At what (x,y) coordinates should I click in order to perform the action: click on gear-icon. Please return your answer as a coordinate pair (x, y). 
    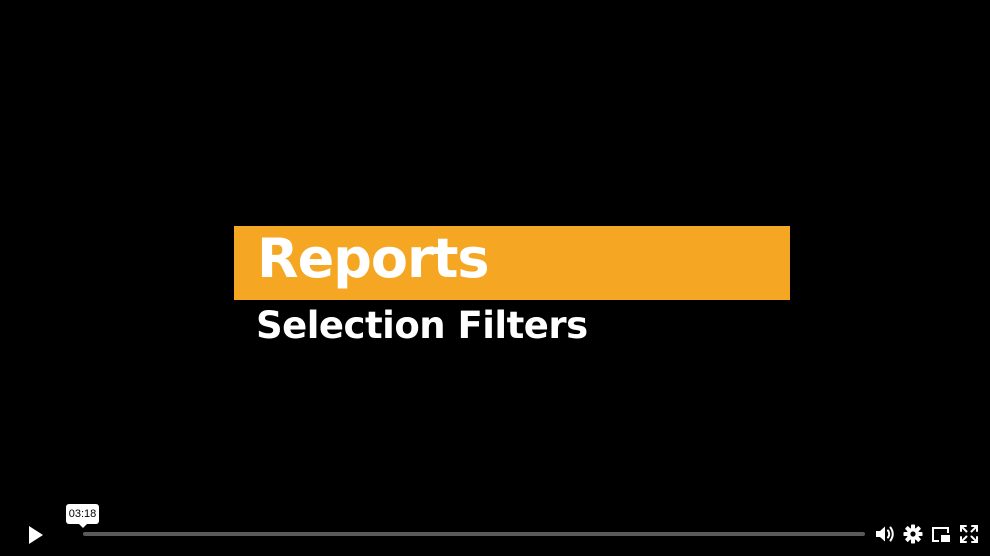
    Looking at the image, I should click on (913, 534).